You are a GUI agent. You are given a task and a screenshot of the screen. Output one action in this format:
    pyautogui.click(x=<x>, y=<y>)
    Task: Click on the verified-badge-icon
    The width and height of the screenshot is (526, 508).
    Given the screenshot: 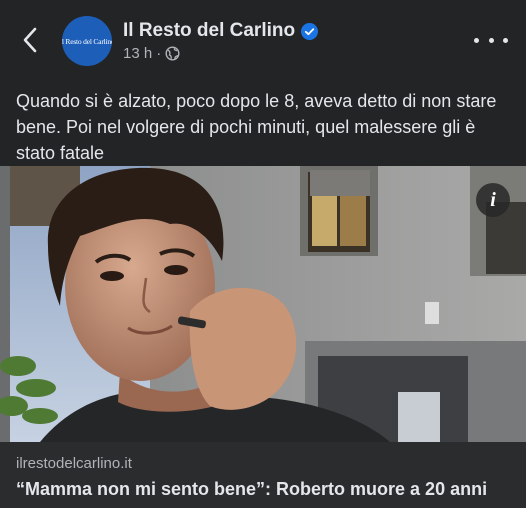 What is the action you would take?
    pyautogui.click(x=310, y=31)
    